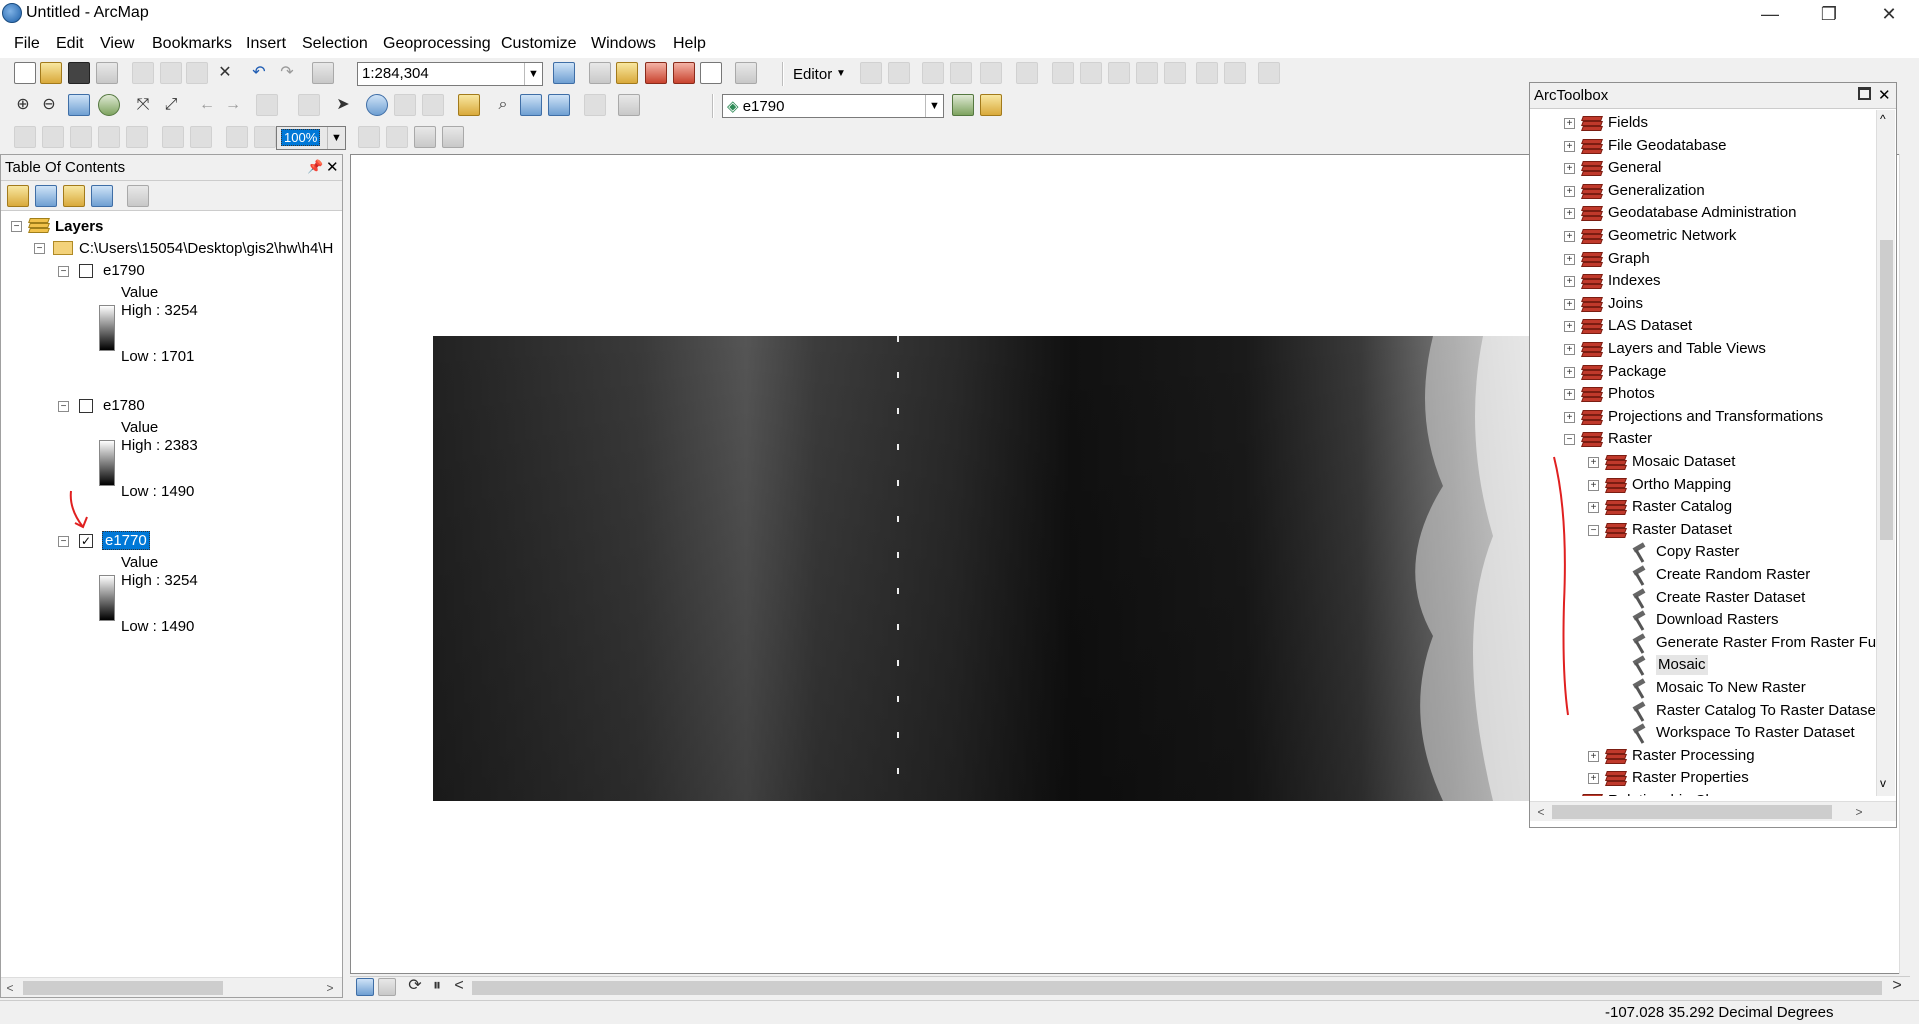  Describe the element at coordinates (1630, 439) in the screenshot. I see `toolbox-item: Raster` at that location.